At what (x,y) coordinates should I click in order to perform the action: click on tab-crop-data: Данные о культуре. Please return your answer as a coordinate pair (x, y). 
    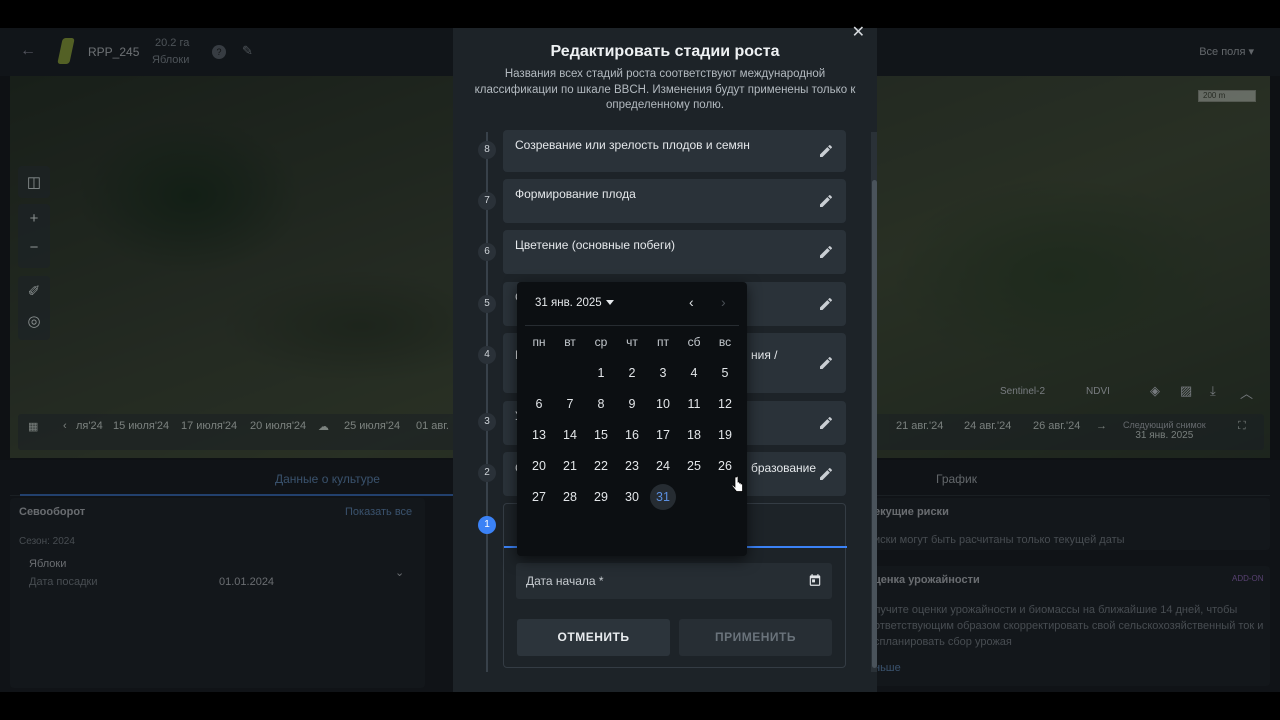
    Looking at the image, I should click on (327, 479).